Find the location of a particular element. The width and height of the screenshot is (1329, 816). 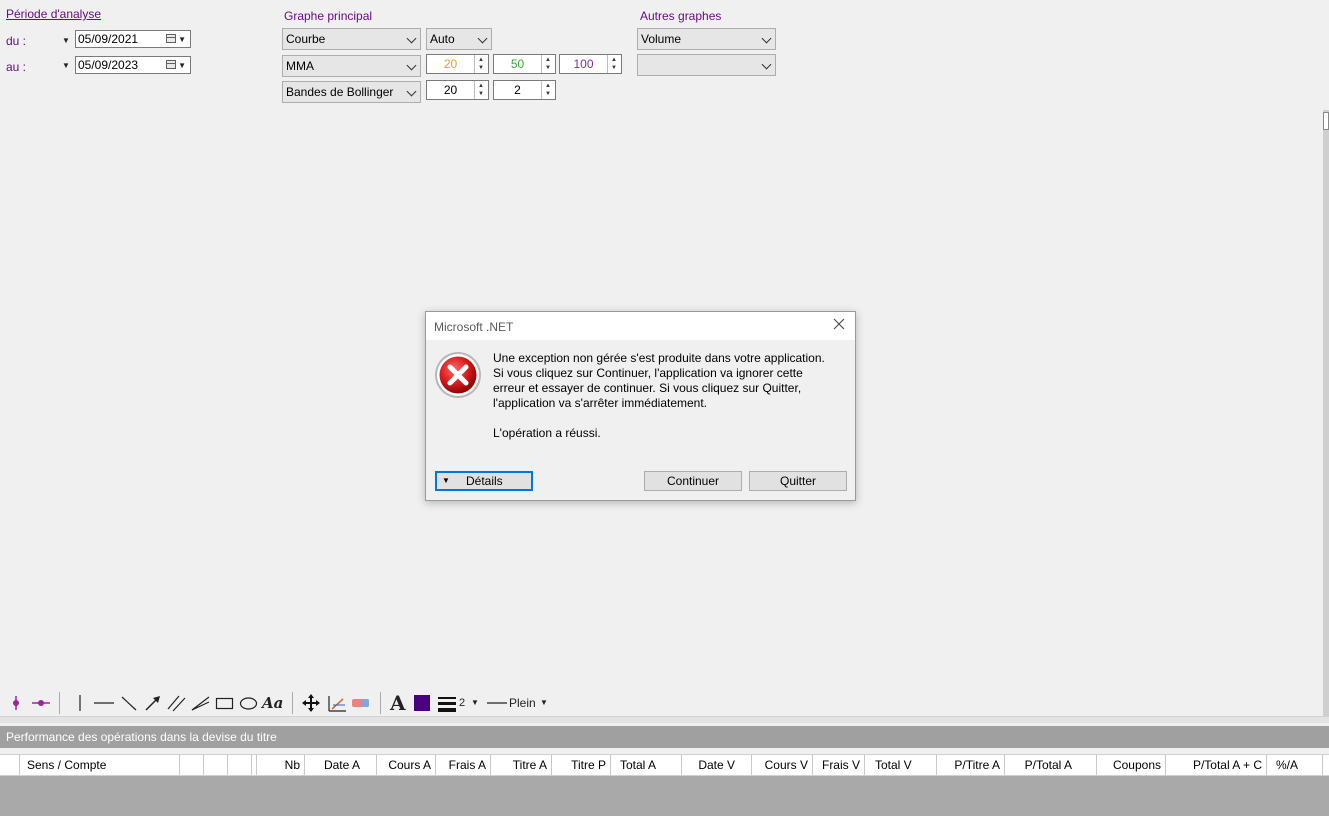

scale-select: Auto is located at coordinates (459, 39).